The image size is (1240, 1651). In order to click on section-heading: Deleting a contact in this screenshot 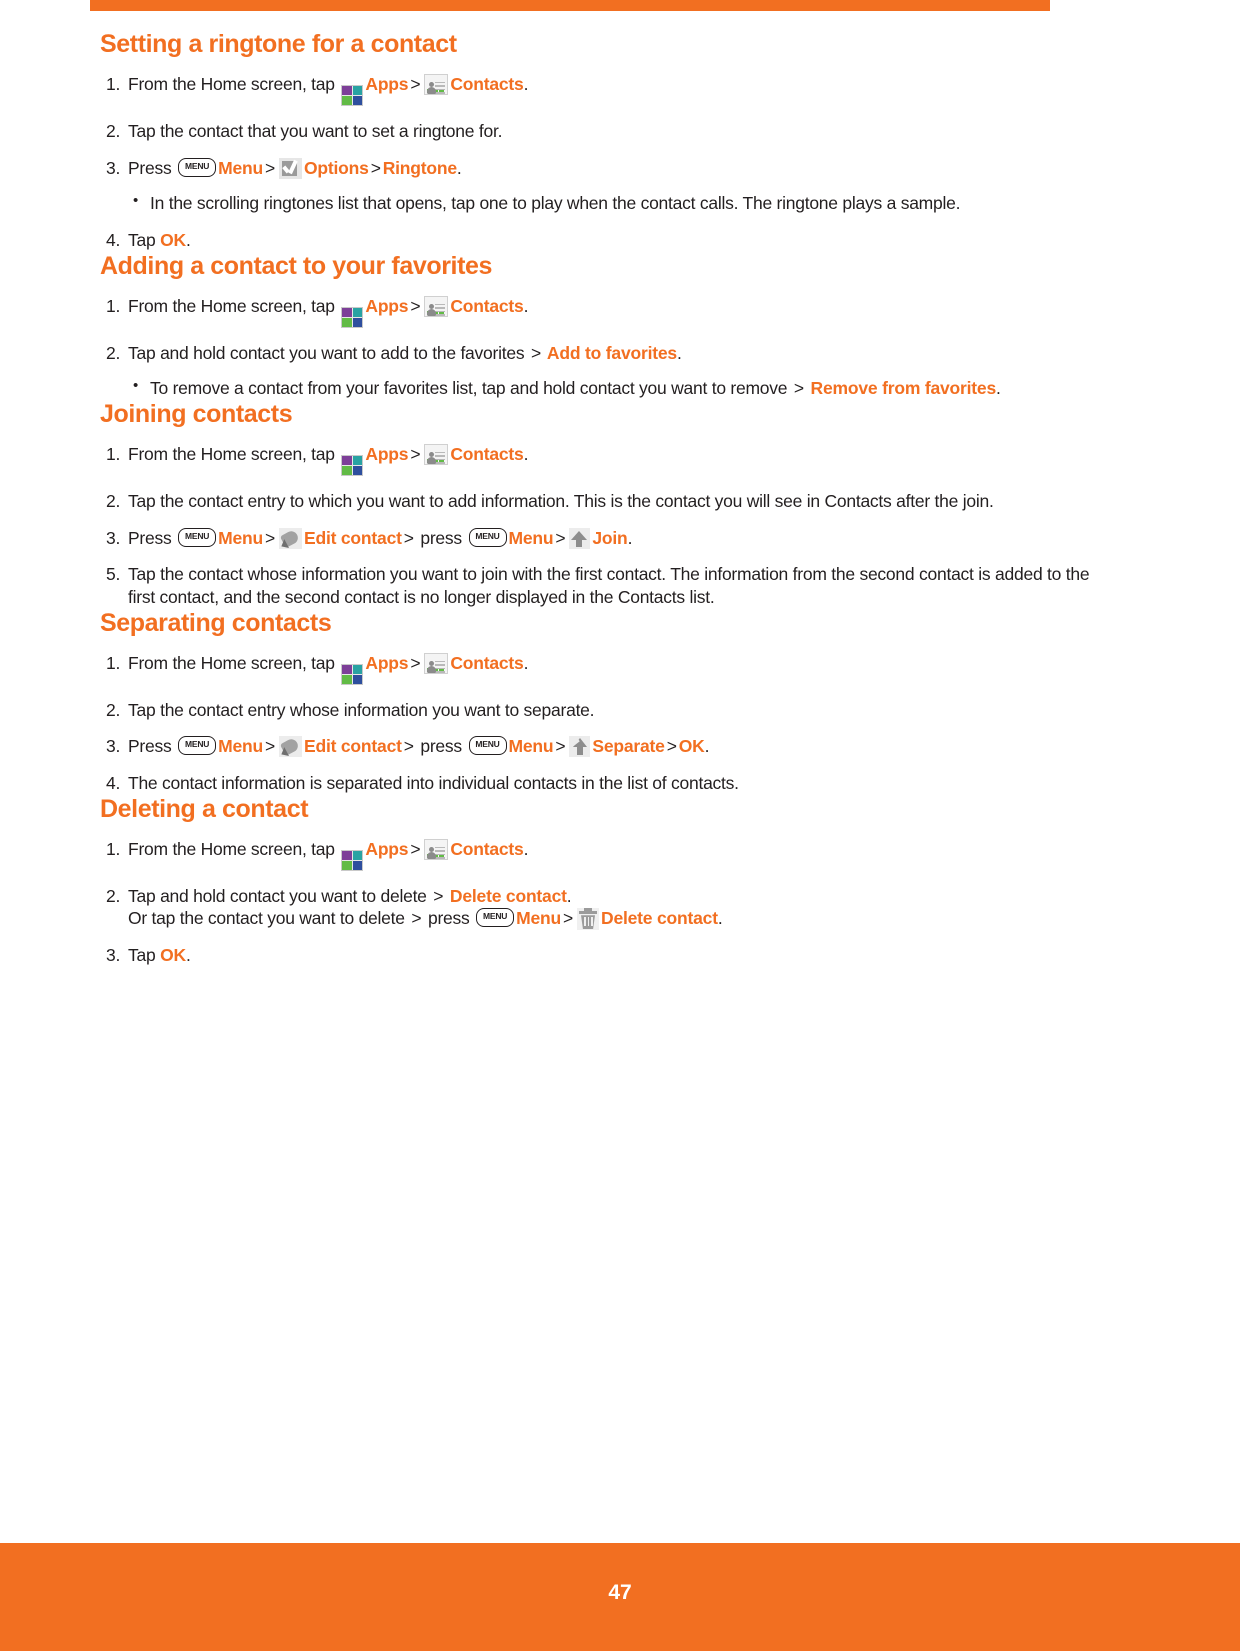, I will do `click(204, 808)`.